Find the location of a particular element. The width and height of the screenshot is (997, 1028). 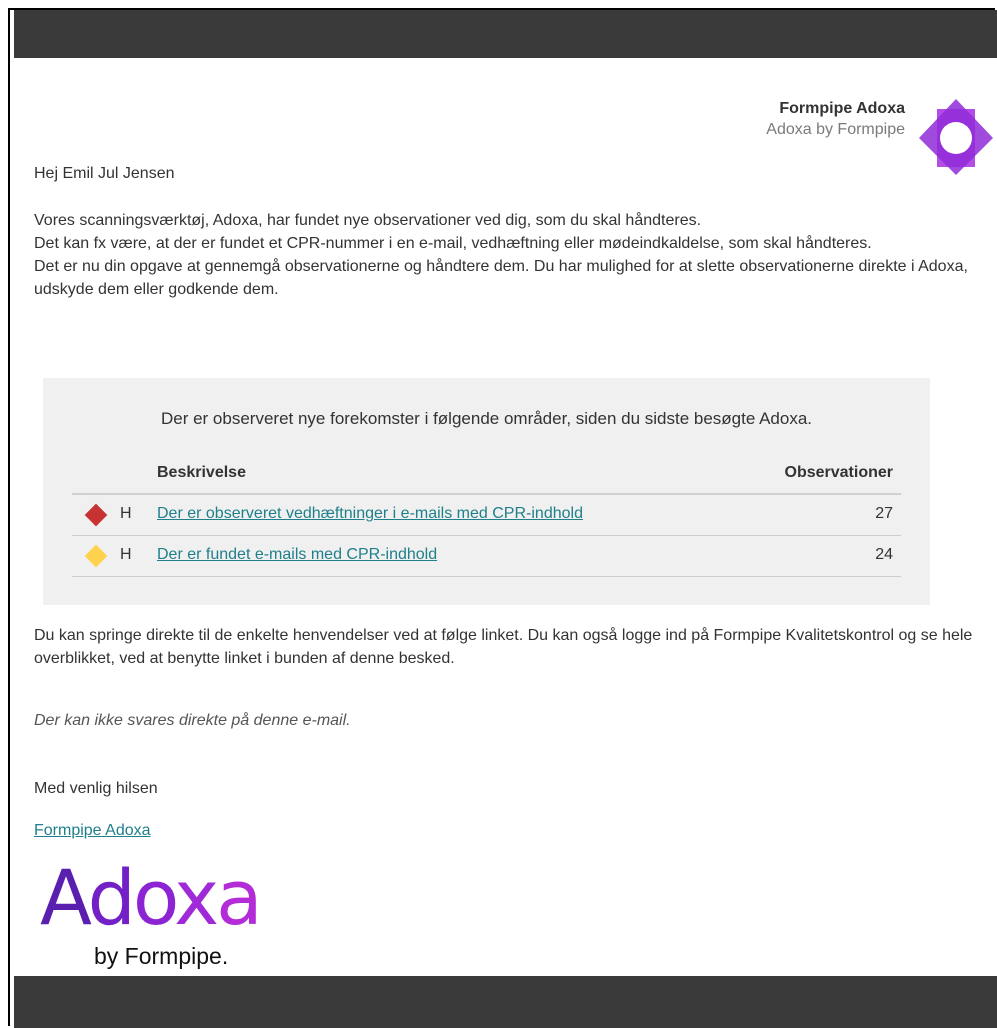

formpipe-adoxa-link: Formpipe Adoxa is located at coordinates (92, 831).